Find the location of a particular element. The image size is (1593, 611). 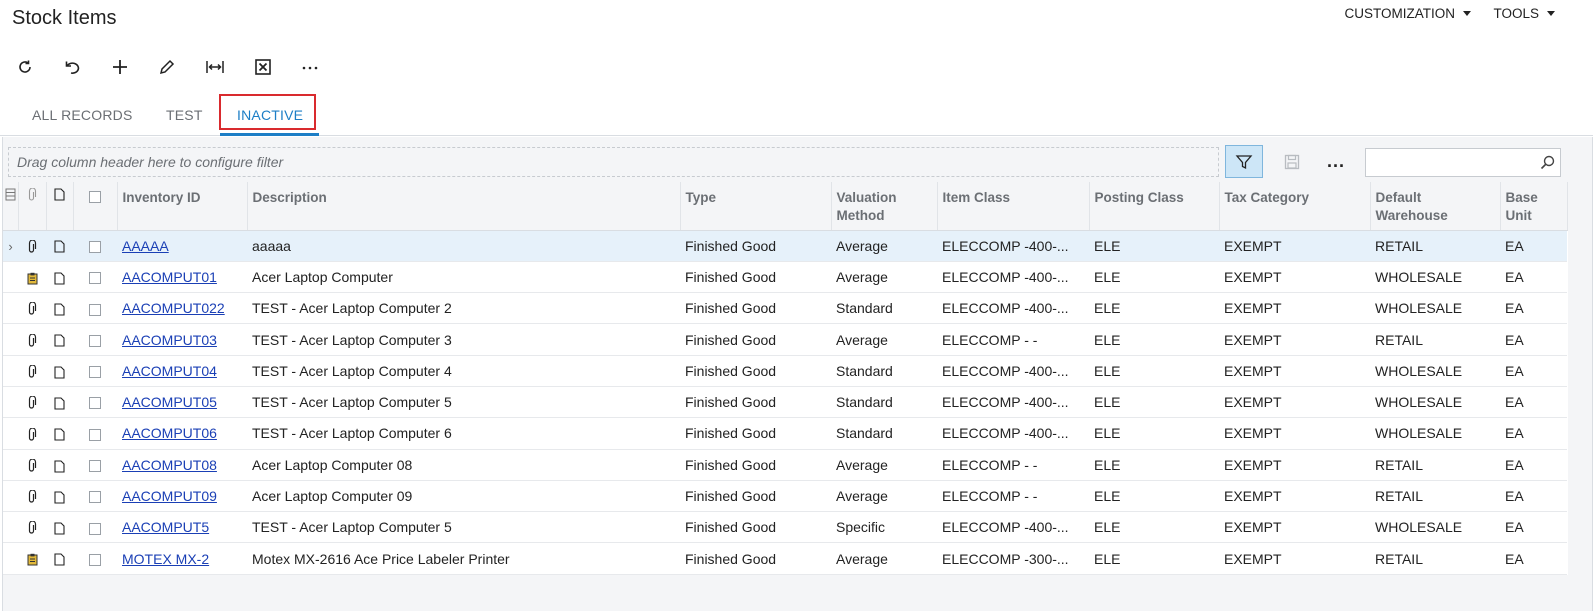

inventory-id-link: AACOMPUT06 is located at coordinates (169, 433).